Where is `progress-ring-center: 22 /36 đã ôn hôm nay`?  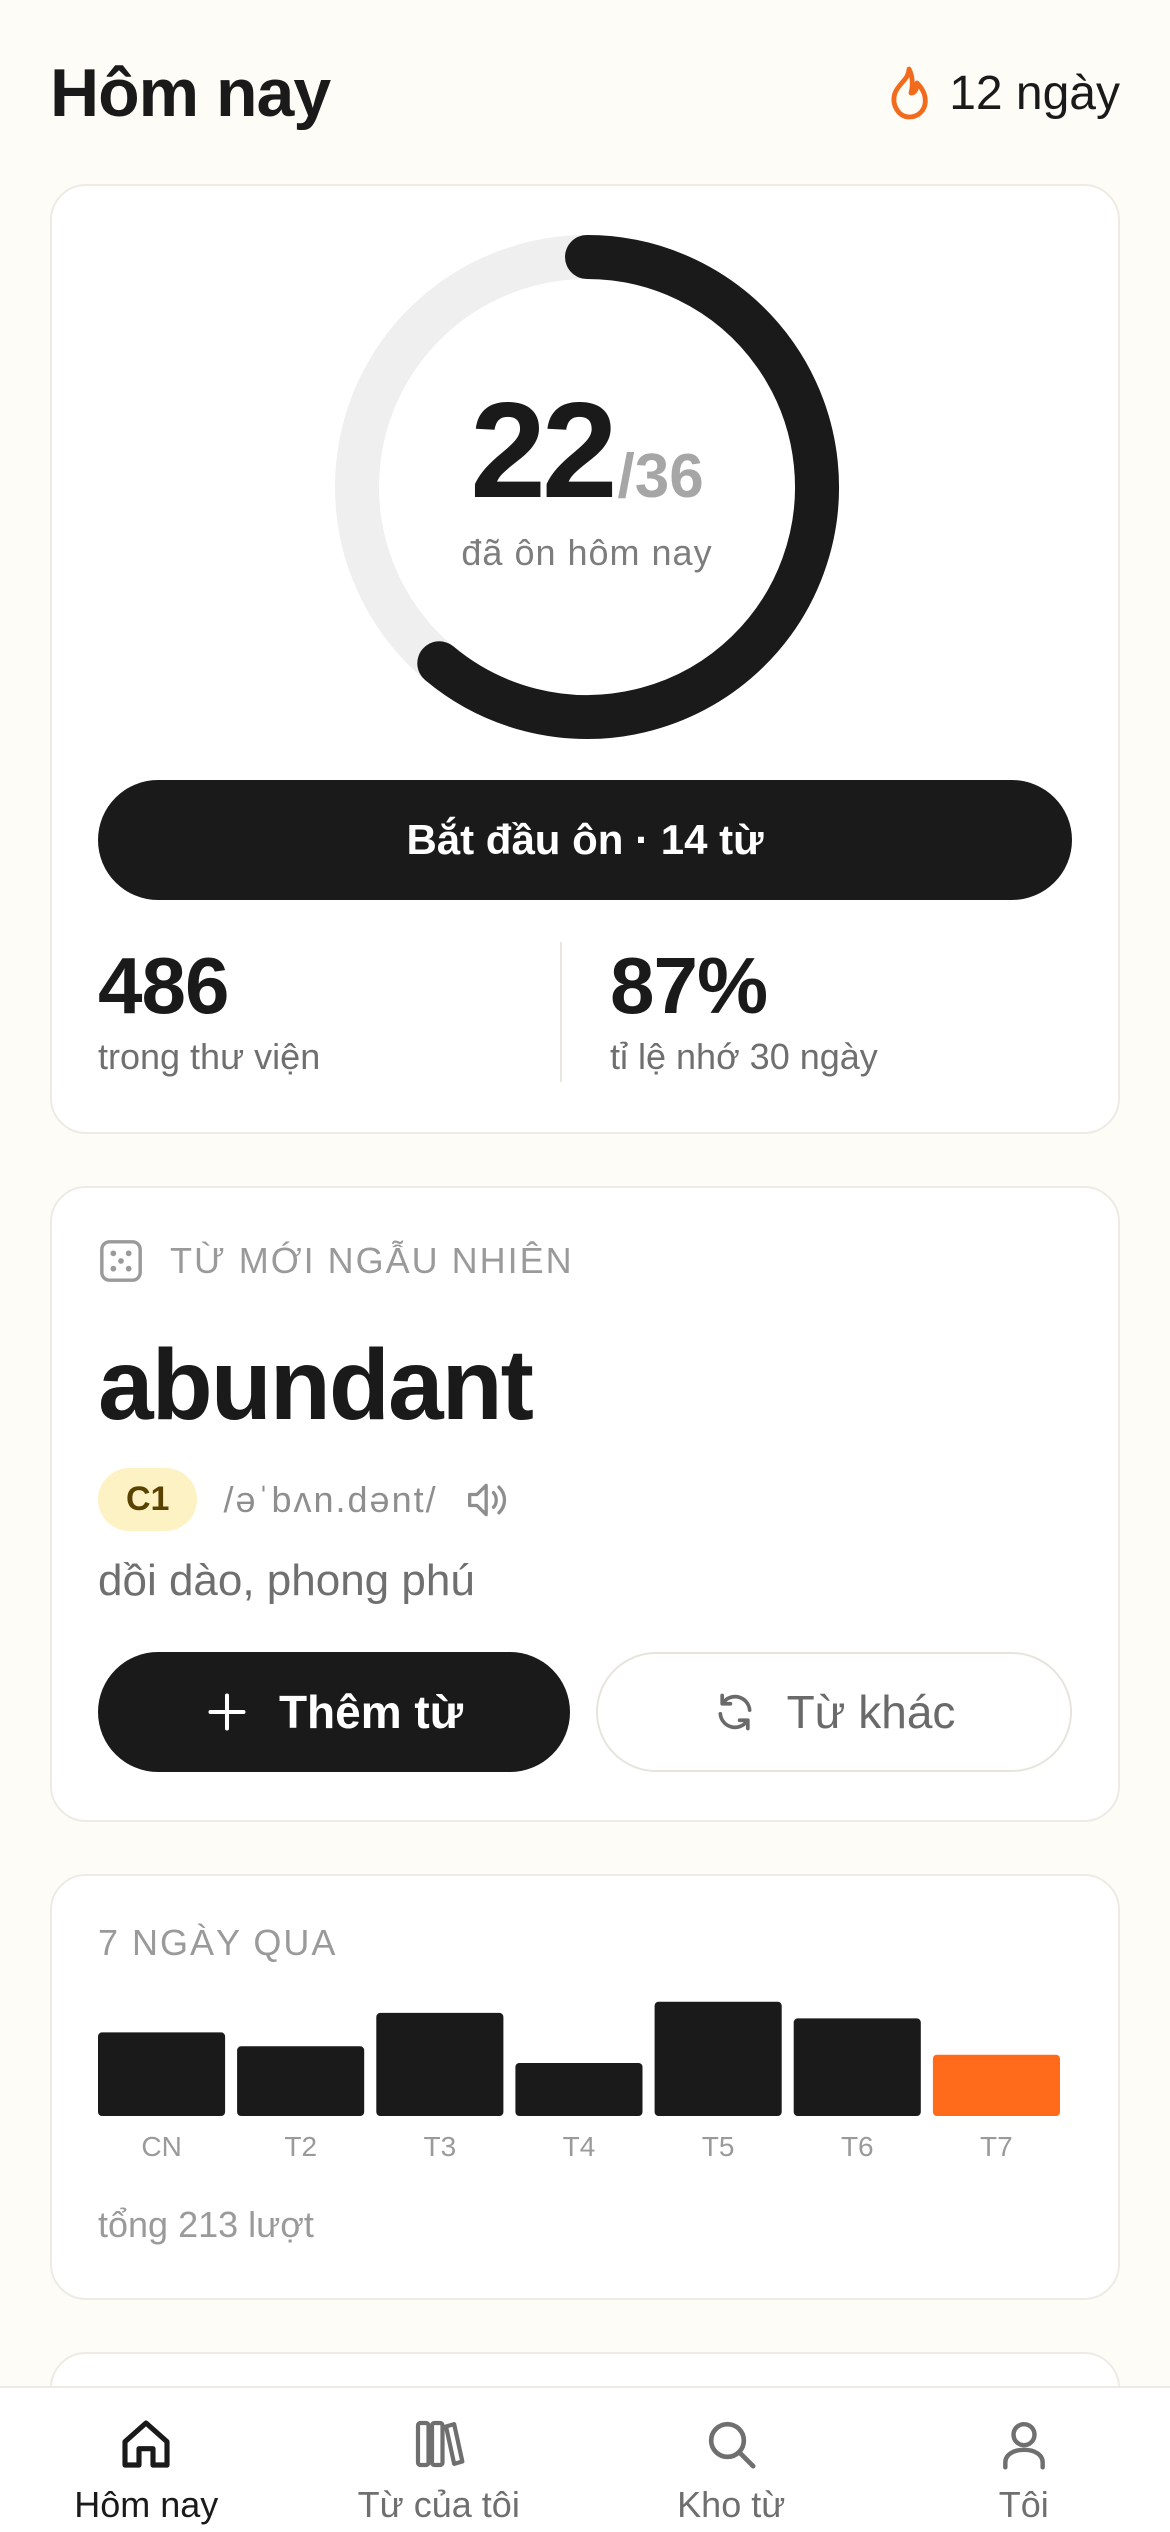 progress-ring-center: 22 /36 đã ôn hôm nay is located at coordinates (587, 478).